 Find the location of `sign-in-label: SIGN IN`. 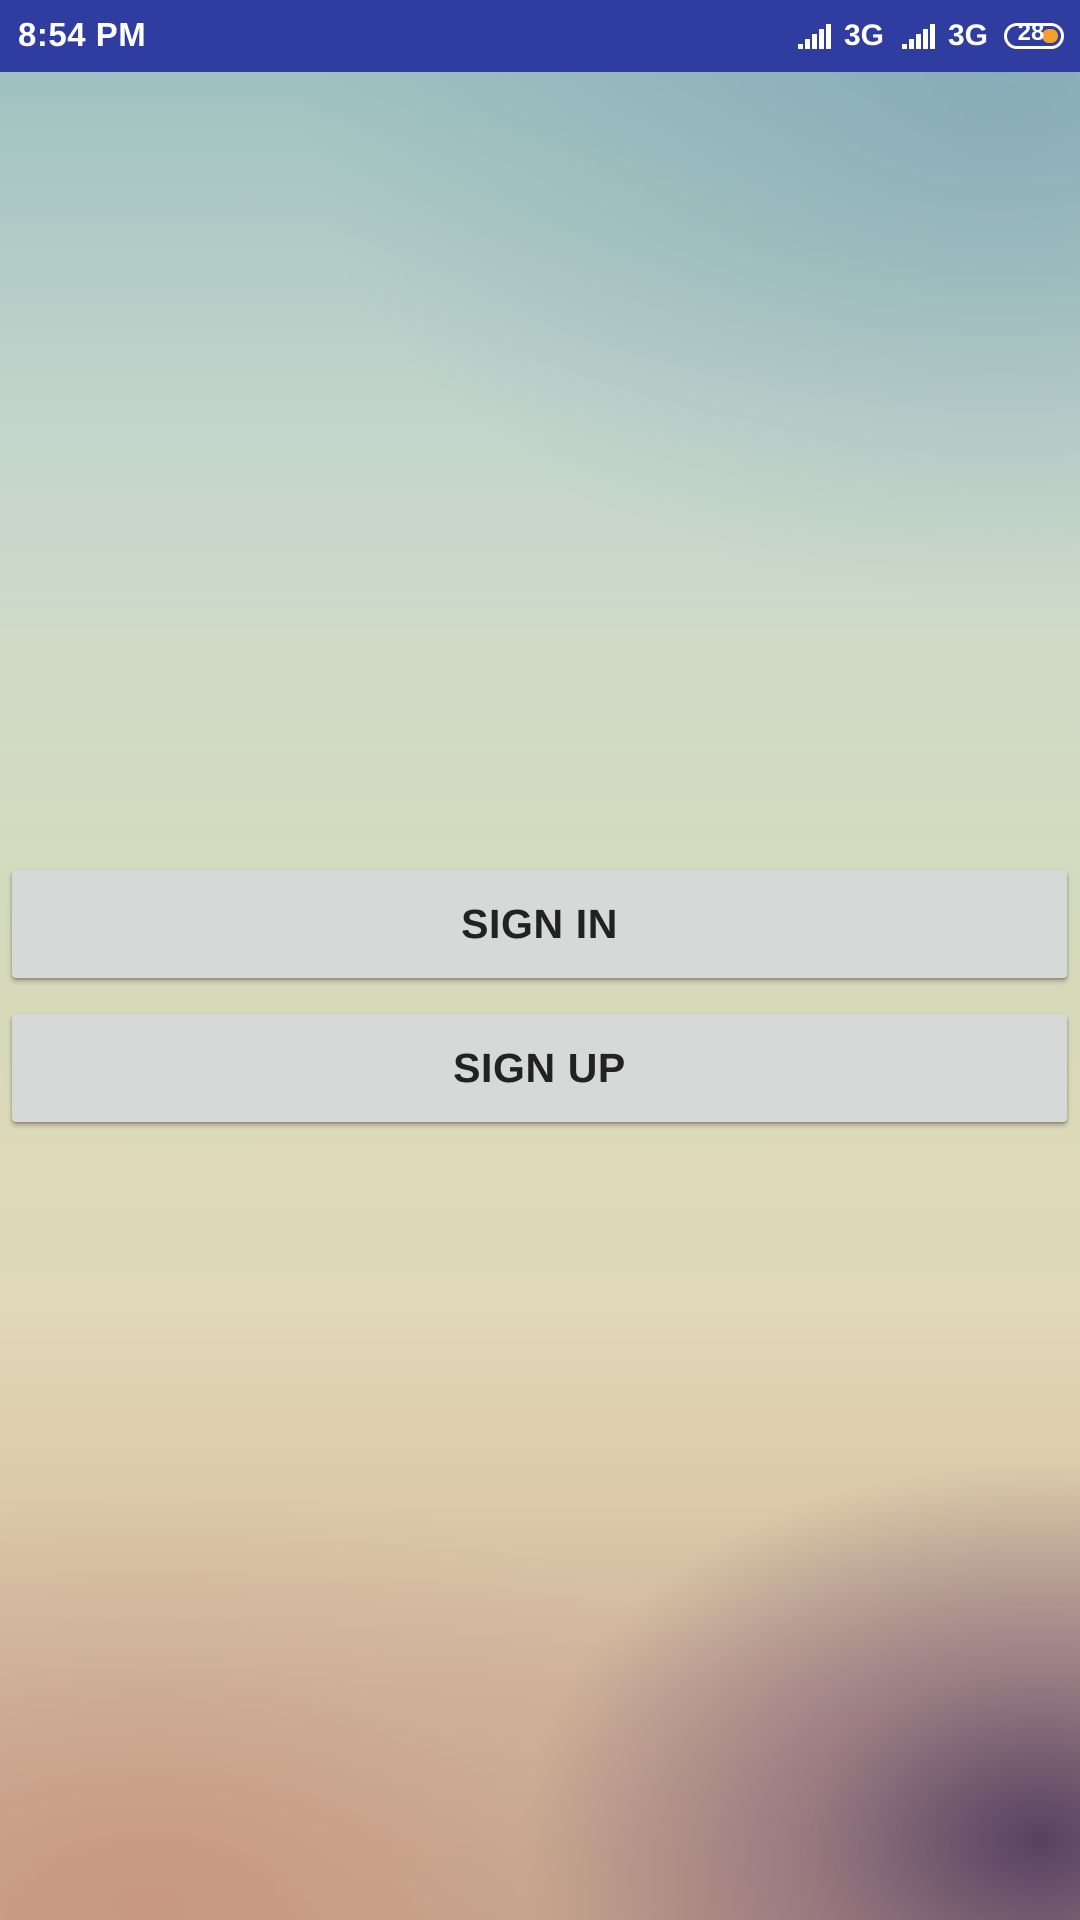

sign-in-label: SIGN IN is located at coordinates (539, 923).